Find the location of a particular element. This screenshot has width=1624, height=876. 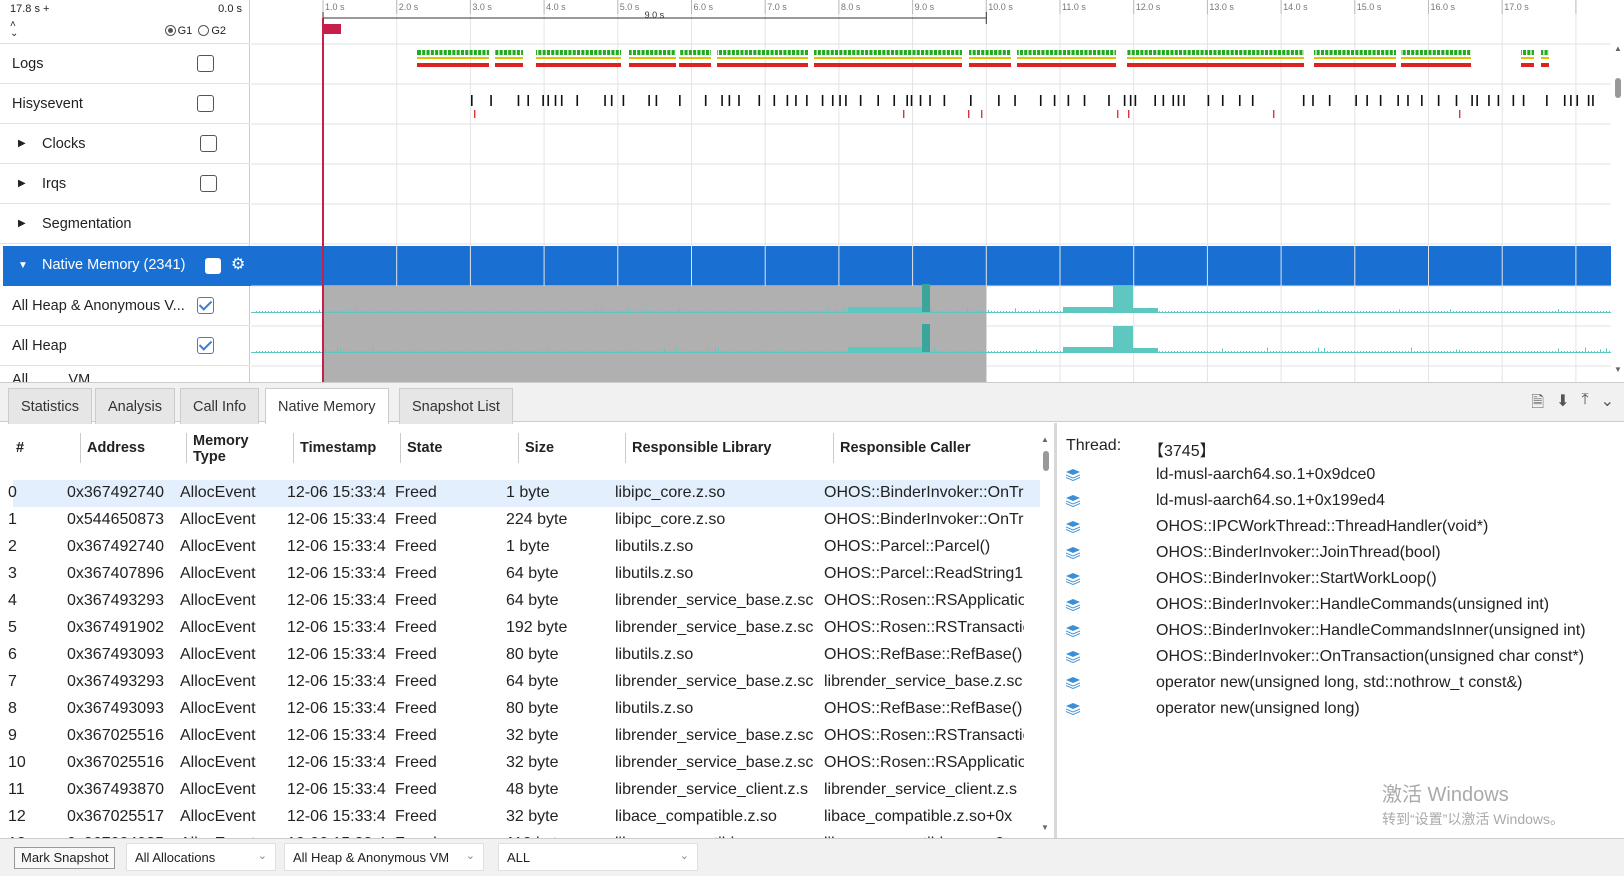

col-timestamp: Timestamp is located at coordinates (346, 448).